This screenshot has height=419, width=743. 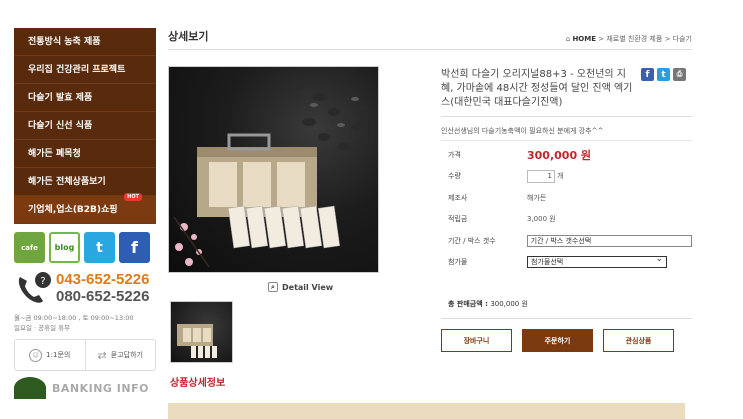 I want to click on banking-info-title: BANKING INFO, so click(x=100, y=388).